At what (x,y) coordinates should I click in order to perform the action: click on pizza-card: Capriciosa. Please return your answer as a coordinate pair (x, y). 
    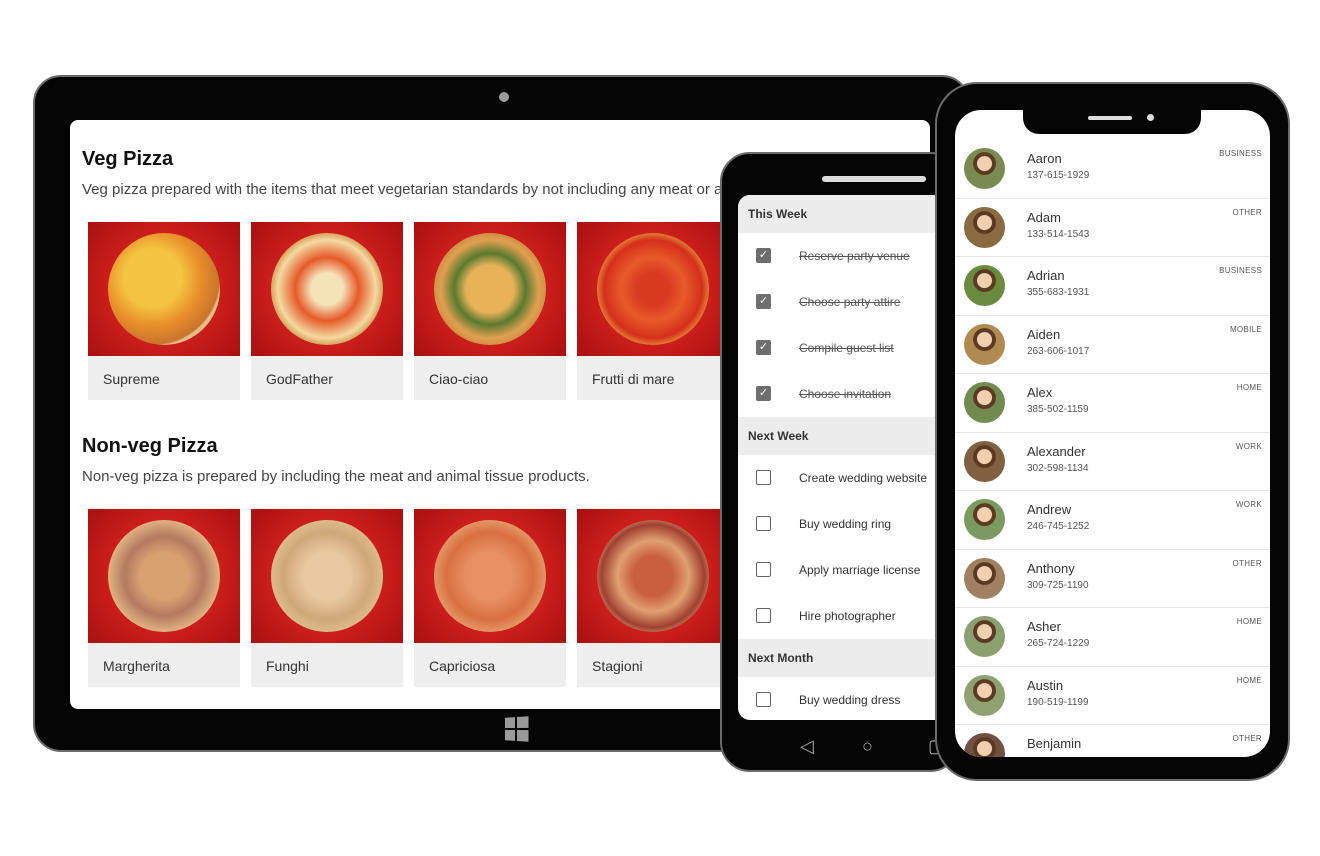
    Looking at the image, I should click on (490, 598).